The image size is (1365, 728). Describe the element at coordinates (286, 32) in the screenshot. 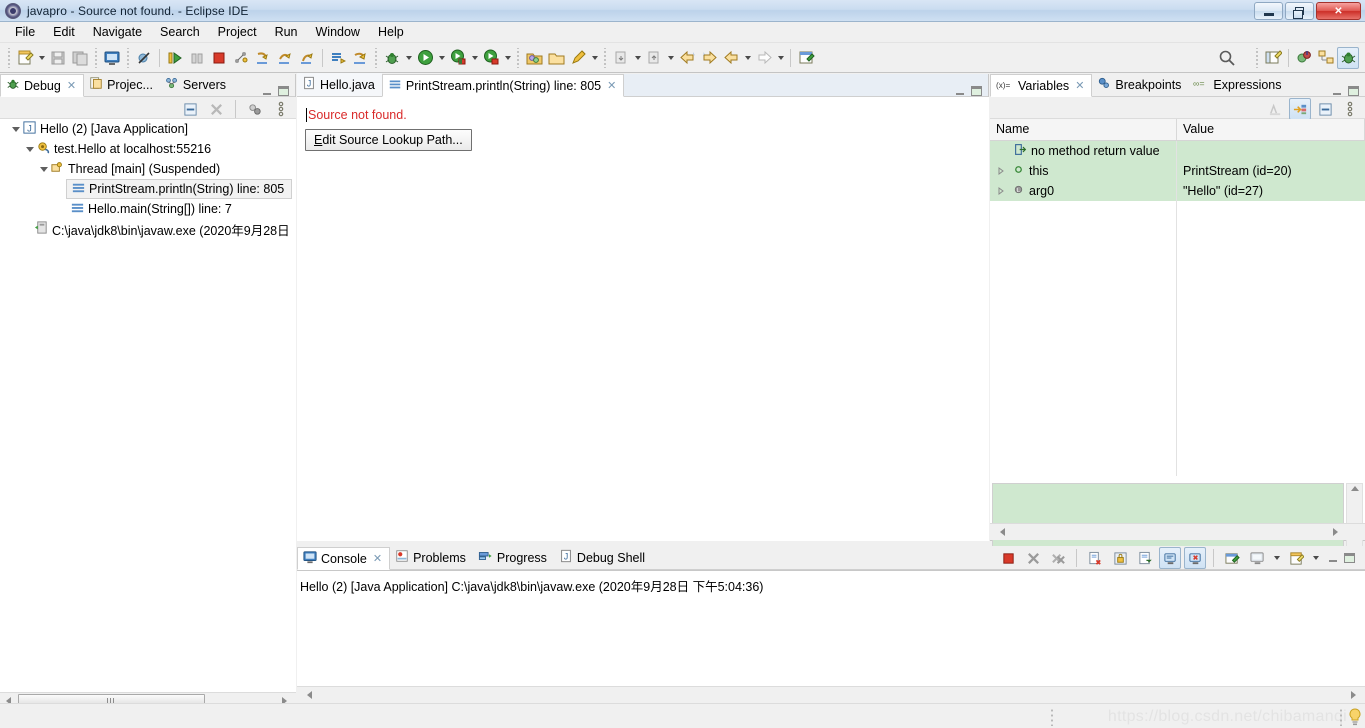

I see `menu-run: Run` at that location.